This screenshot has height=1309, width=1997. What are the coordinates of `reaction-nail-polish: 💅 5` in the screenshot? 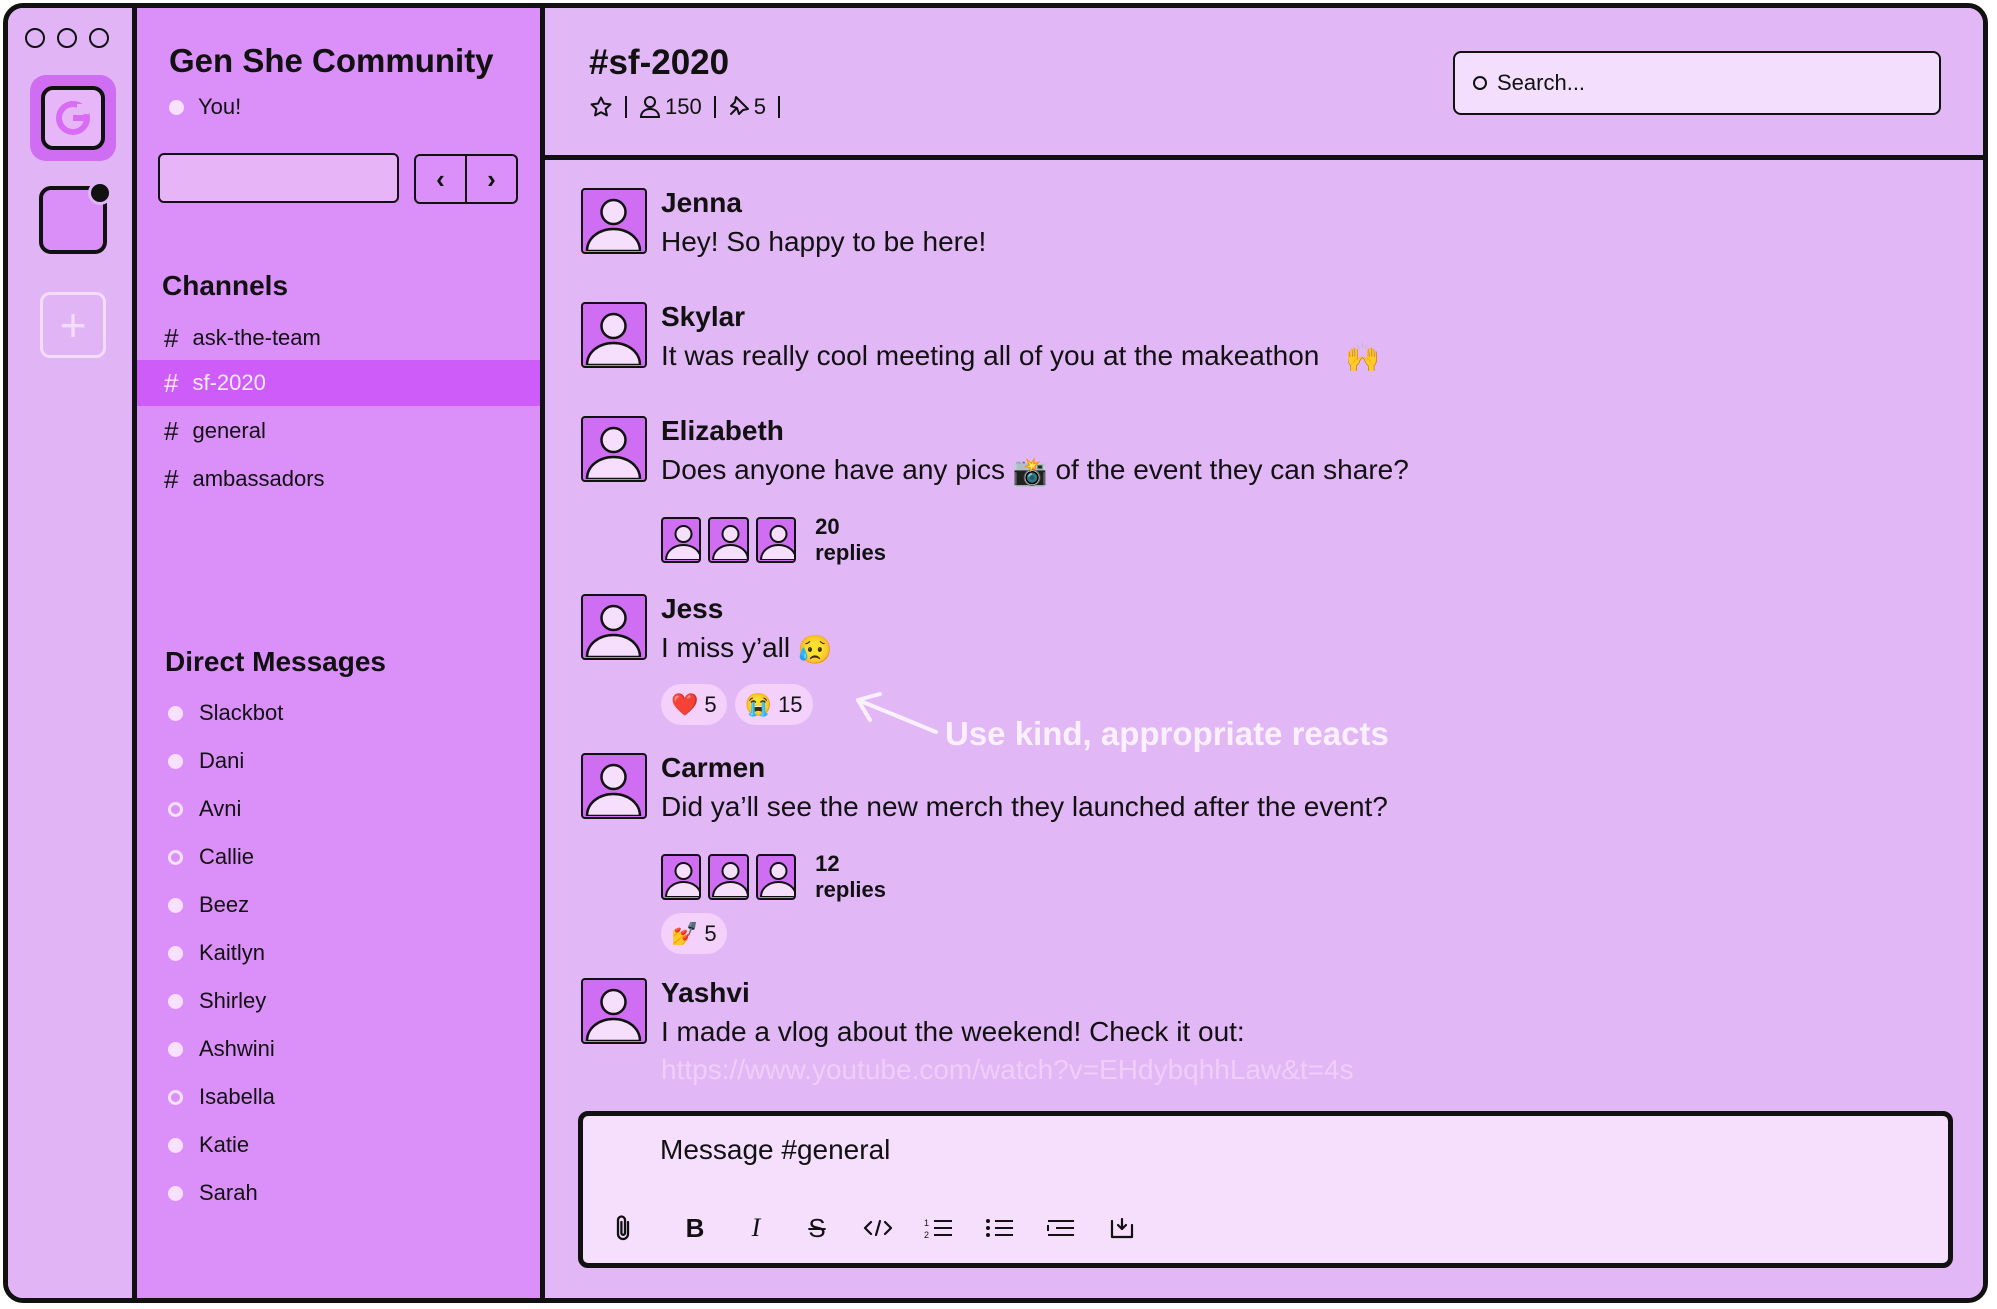 It's located at (694, 933).